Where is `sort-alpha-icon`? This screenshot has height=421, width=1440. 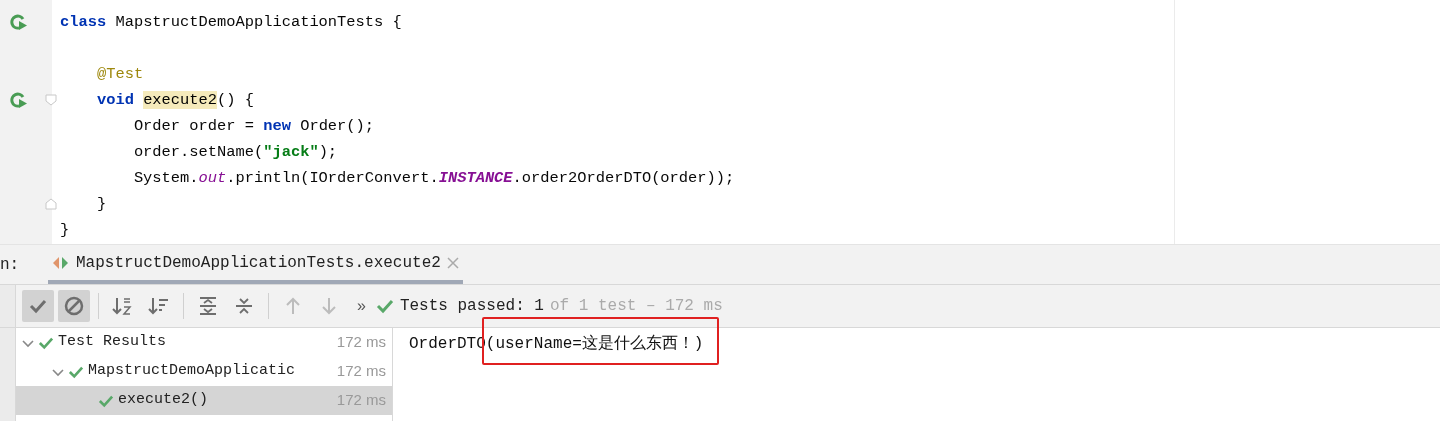 sort-alpha-icon is located at coordinates (123, 306).